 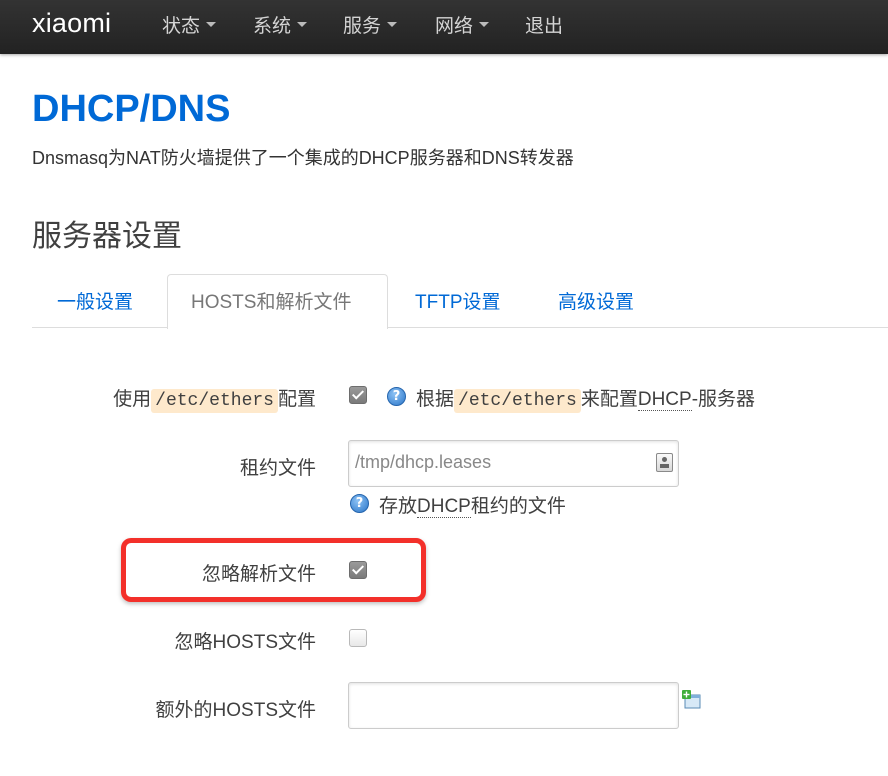 I want to click on help-text-part: 来配置, so click(x=609, y=399).